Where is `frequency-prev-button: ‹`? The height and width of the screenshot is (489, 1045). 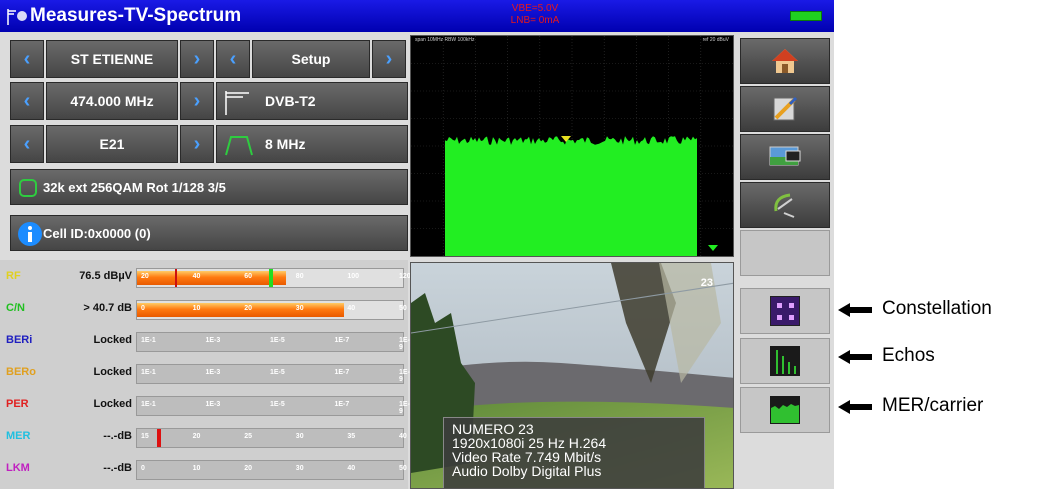
frequency-prev-button: ‹ is located at coordinates (27, 101).